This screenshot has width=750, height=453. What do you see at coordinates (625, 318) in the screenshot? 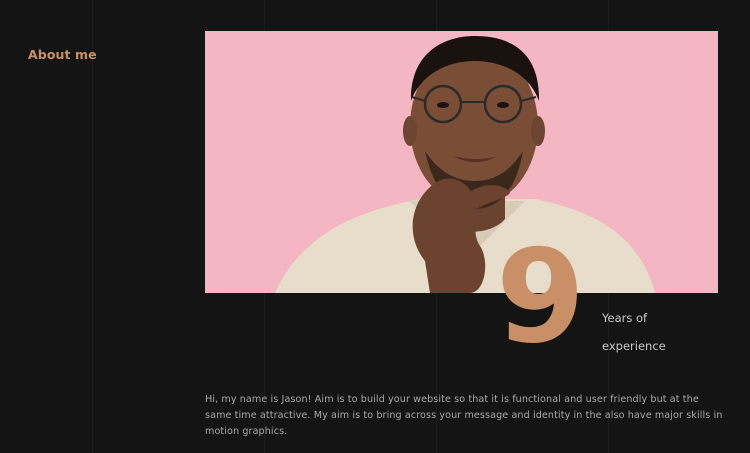
I see `experience-label-line1: Years of` at bounding box center [625, 318].